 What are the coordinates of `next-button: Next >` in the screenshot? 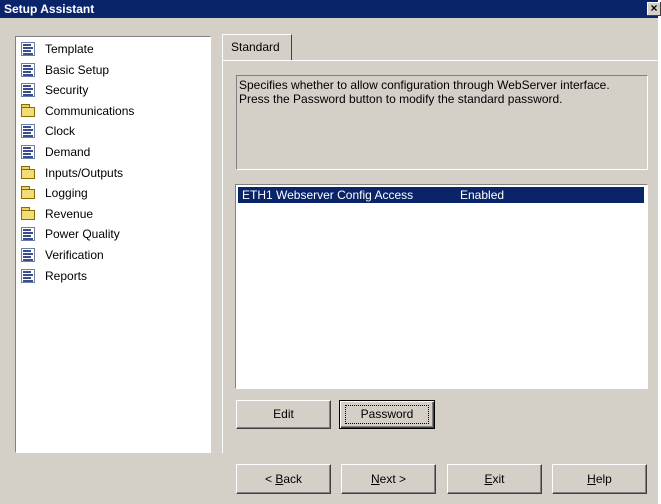 It's located at (388, 479).